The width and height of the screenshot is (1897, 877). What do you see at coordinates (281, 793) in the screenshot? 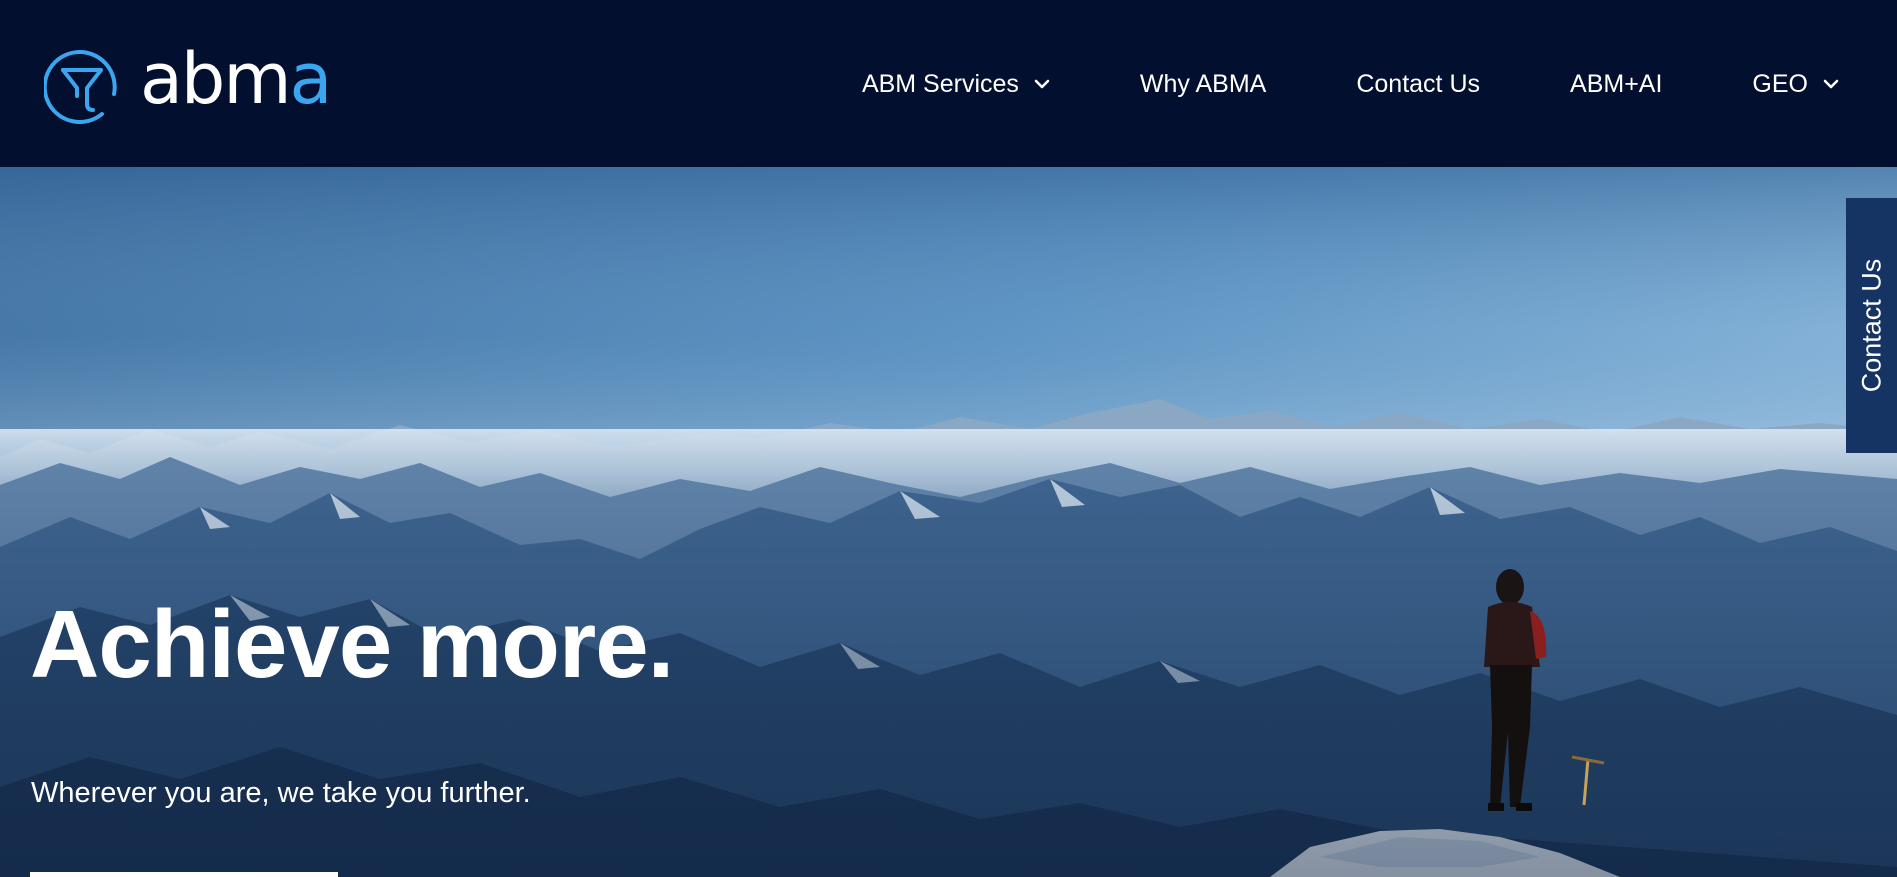
I see `hero-subtext: Wherever you are, we take you further.` at bounding box center [281, 793].